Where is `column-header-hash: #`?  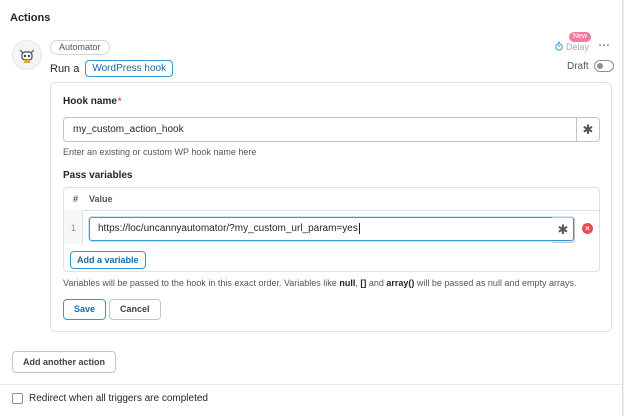 column-header-hash: # is located at coordinates (76, 199).